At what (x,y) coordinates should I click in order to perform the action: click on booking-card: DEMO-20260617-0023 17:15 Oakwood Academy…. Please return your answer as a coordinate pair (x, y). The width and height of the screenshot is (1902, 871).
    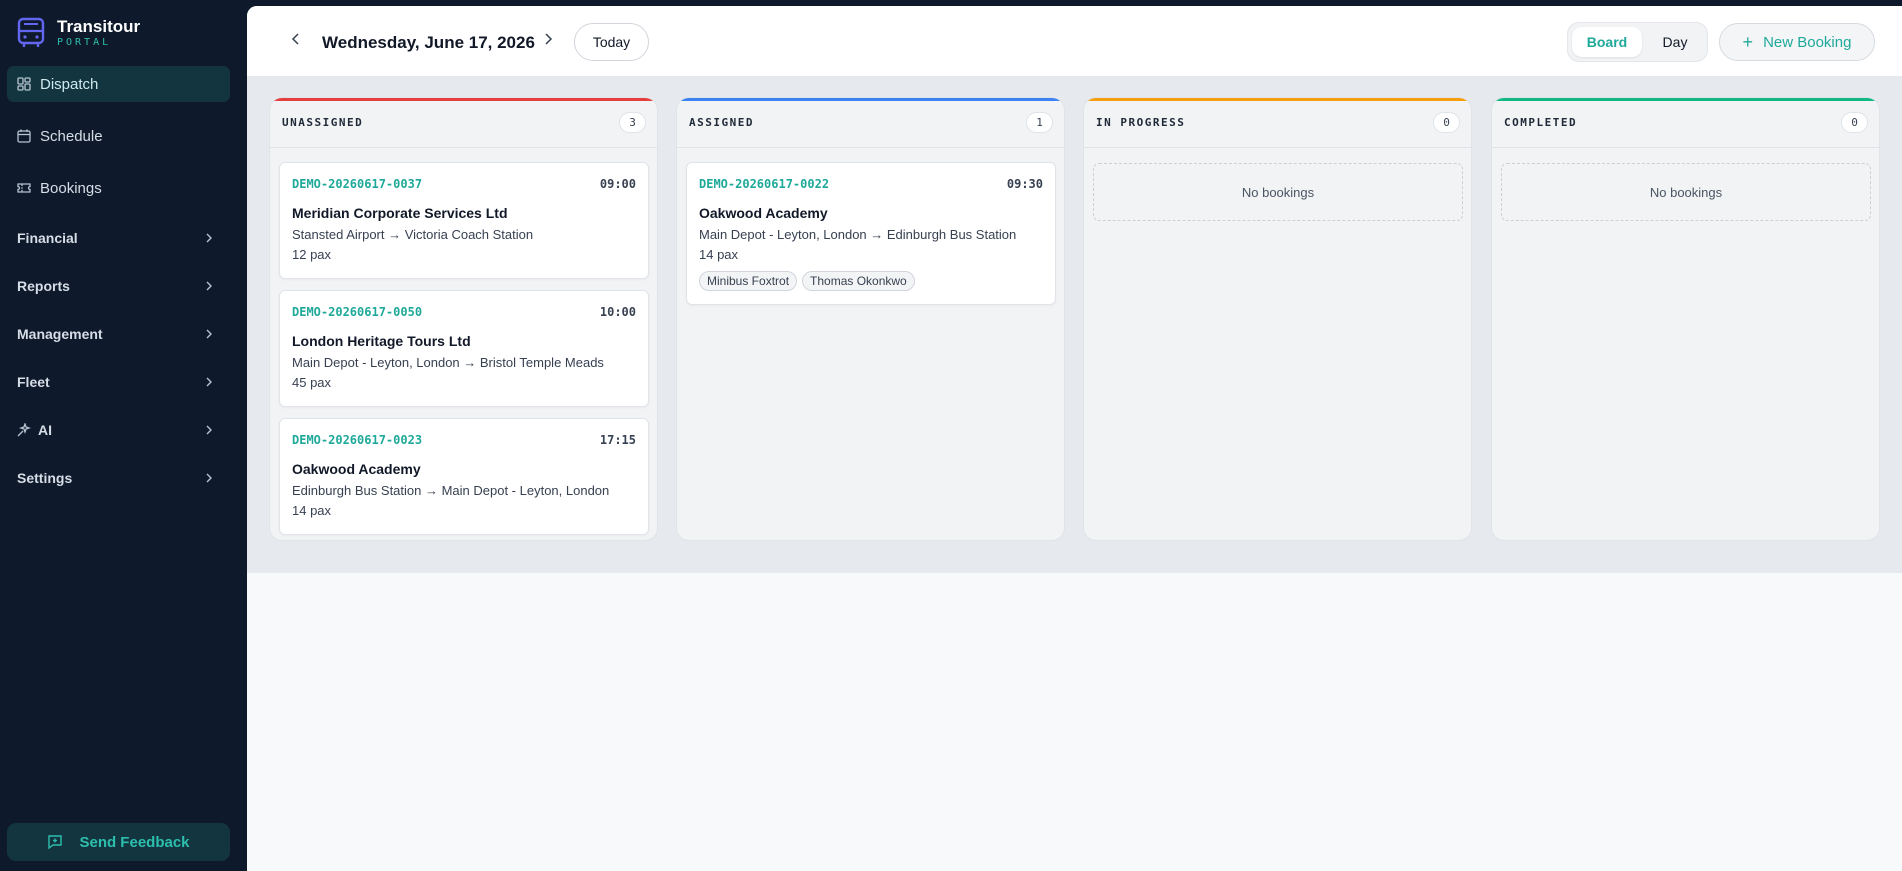
    Looking at the image, I should click on (464, 476).